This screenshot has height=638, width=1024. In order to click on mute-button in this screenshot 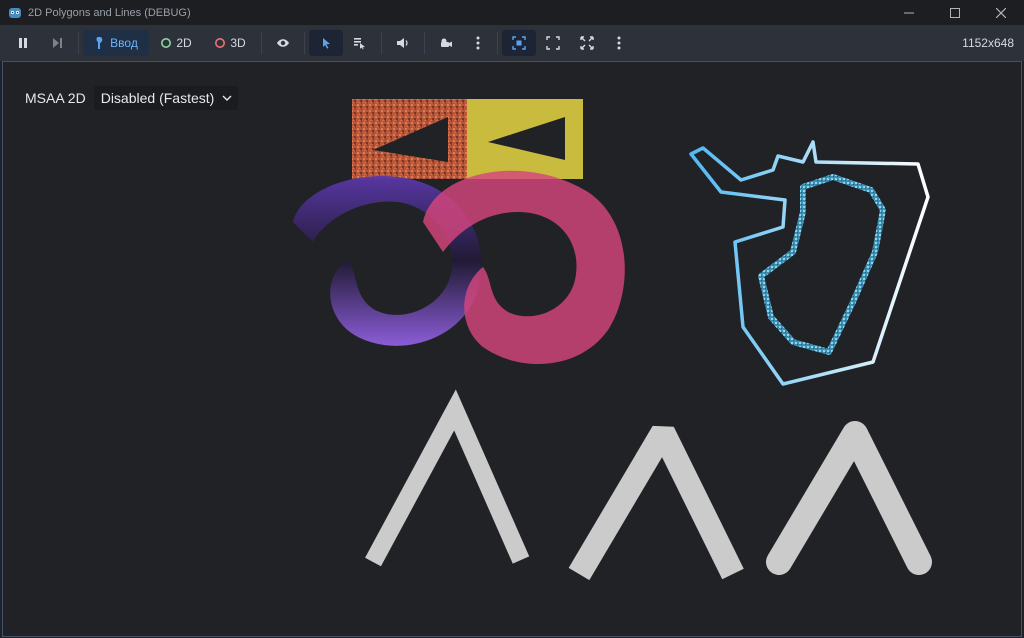, I will do `click(403, 43)`.